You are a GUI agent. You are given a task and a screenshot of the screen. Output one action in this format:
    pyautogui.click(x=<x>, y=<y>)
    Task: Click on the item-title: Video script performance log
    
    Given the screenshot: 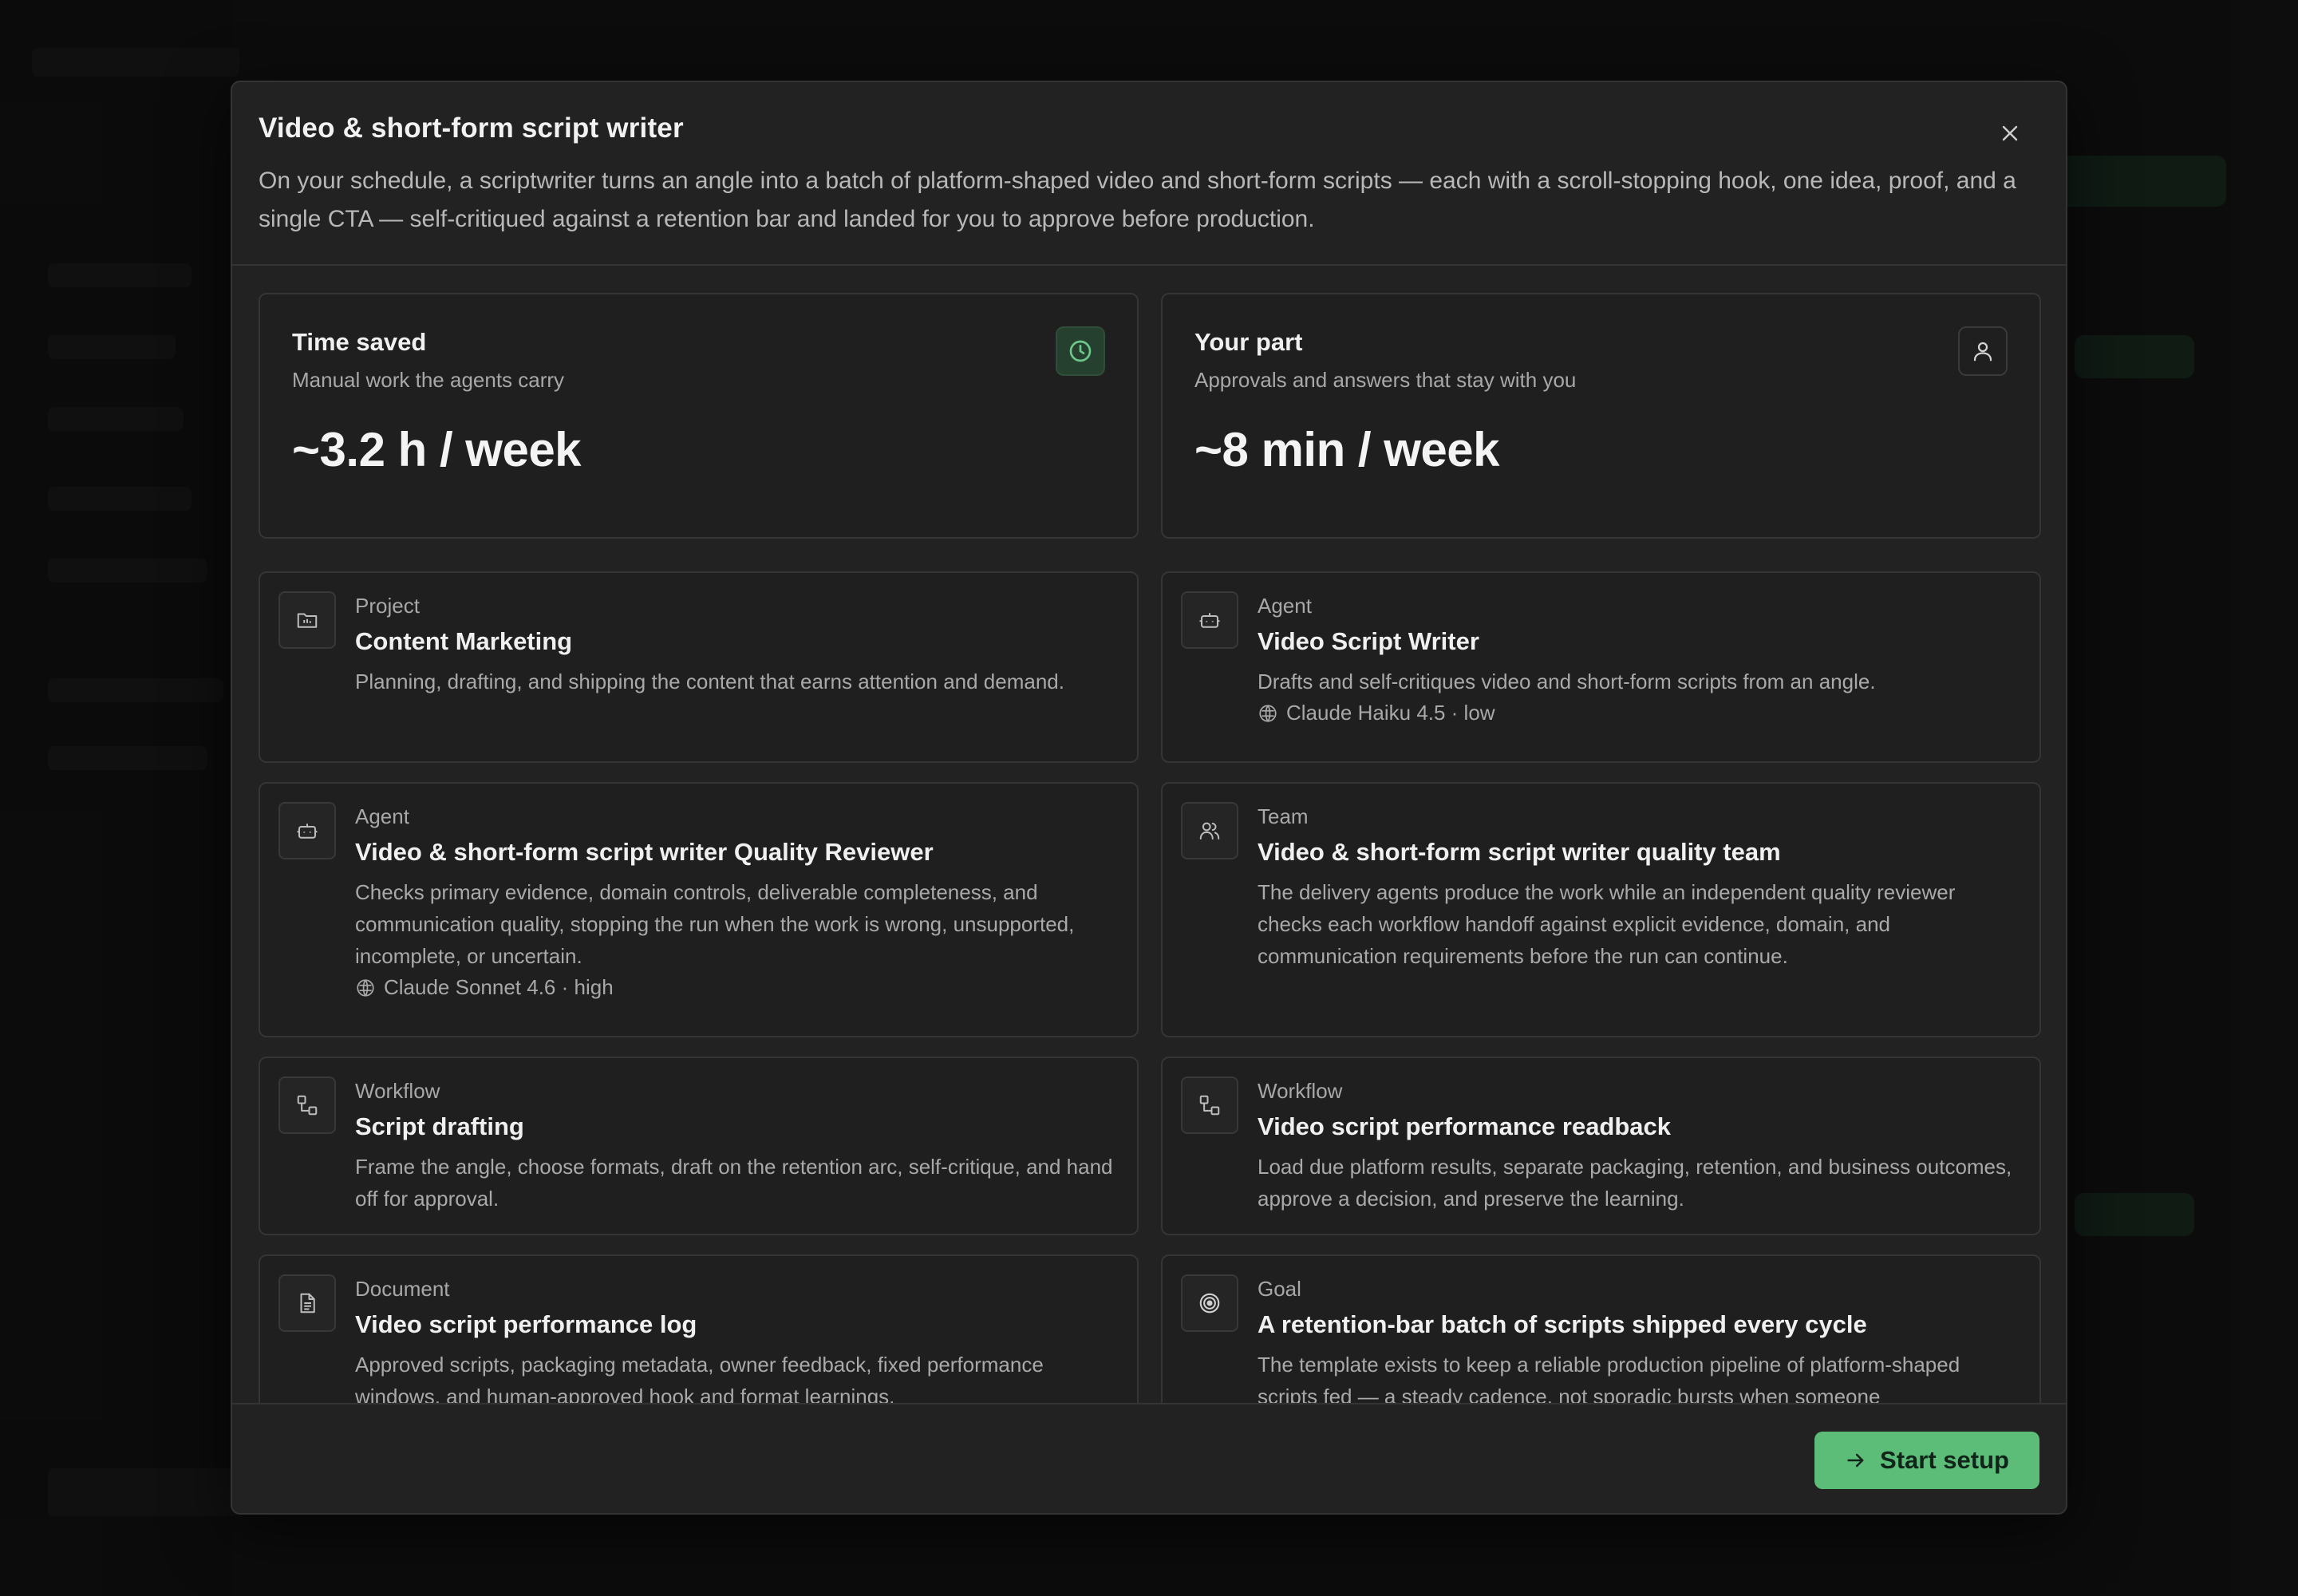 What is the action you would take?
    pyautogui.click(x=526, y=1324)
    